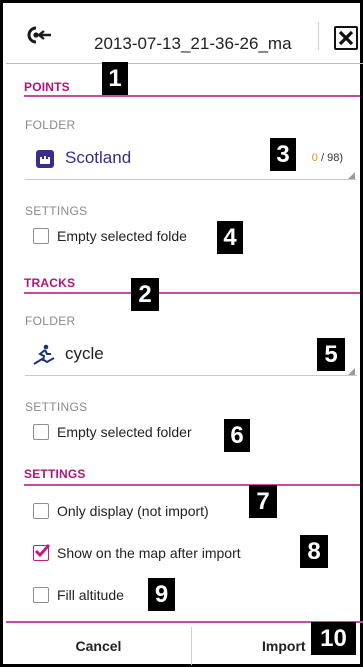 The height and width of the screenshot is (667, 363). I want to click on only-display-label: Only display (not import), so click(133, 511).